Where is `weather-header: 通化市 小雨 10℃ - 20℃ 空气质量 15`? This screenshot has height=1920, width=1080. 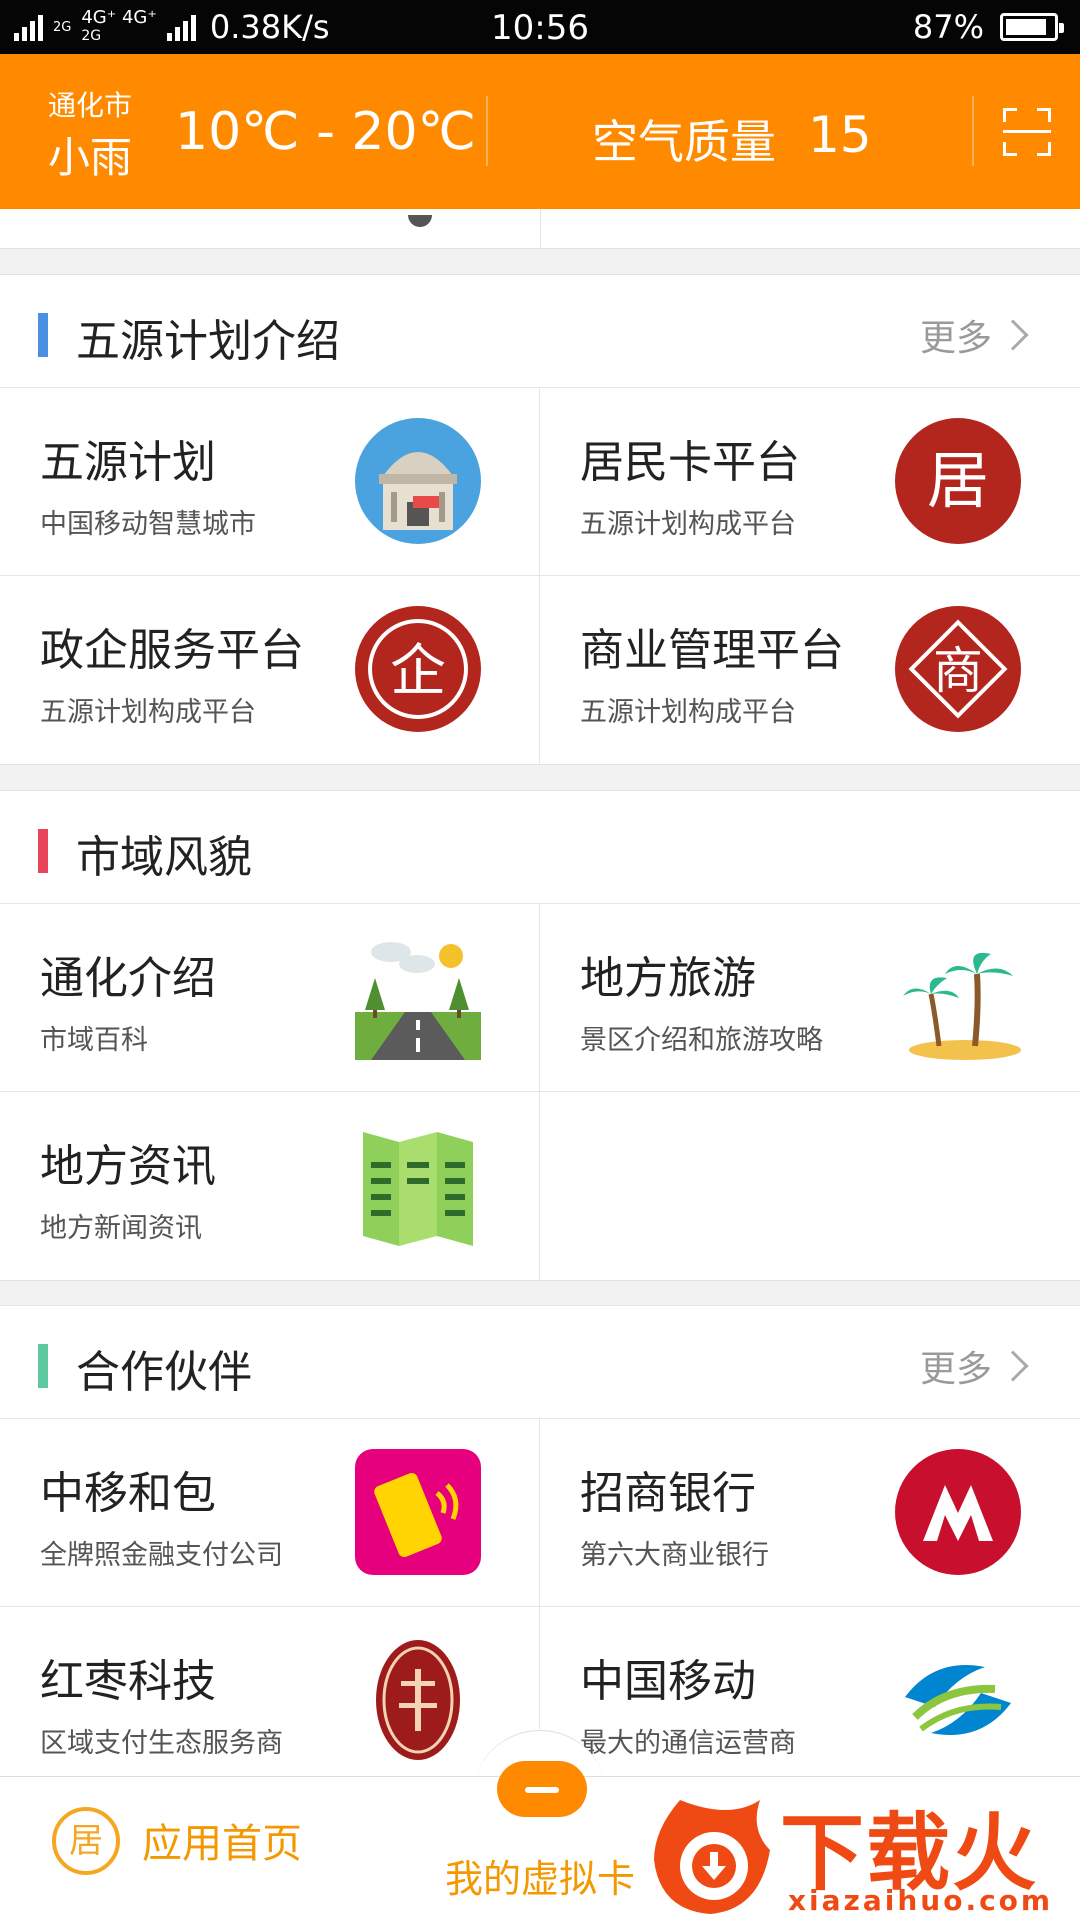
weather-header: 通化市 小雨 10℃ - 20℃ 空气质量 15 is located at coordinates (540, 131).